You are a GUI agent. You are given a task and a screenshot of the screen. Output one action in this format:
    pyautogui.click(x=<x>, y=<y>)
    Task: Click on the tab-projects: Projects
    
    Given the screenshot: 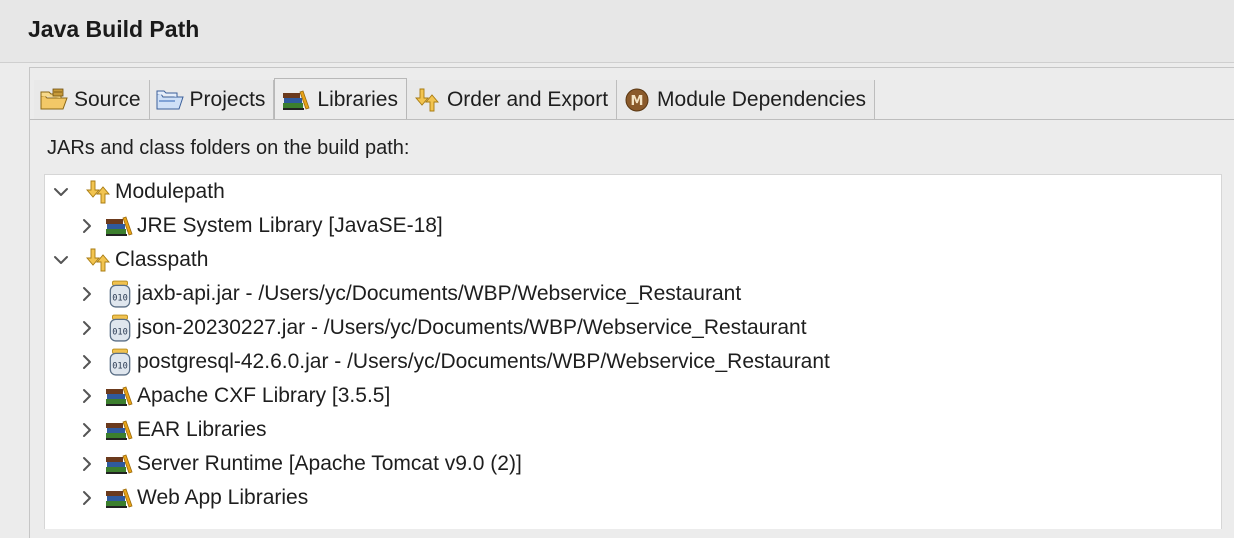 What is the action you would take?
    pyautogui.click(x=212, y=100)
    